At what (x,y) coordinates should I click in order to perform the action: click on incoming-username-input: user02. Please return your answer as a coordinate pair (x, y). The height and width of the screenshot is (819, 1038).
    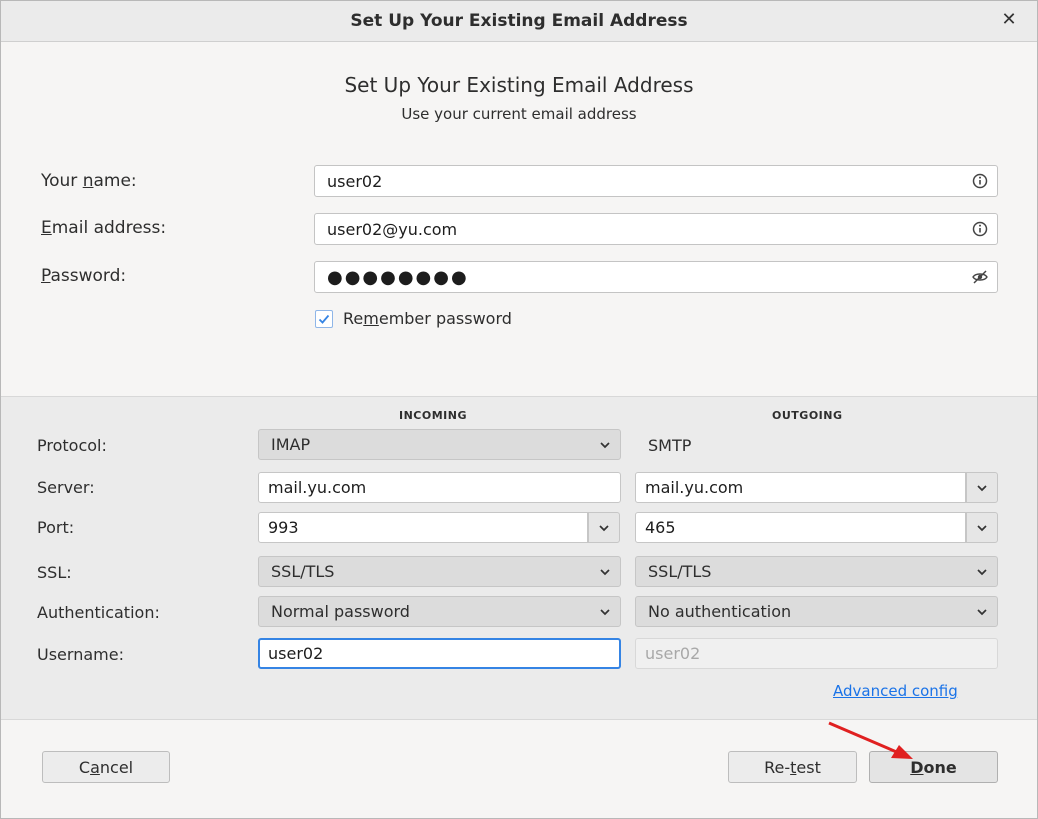
    Looking at the image, I should click on (439, 653).